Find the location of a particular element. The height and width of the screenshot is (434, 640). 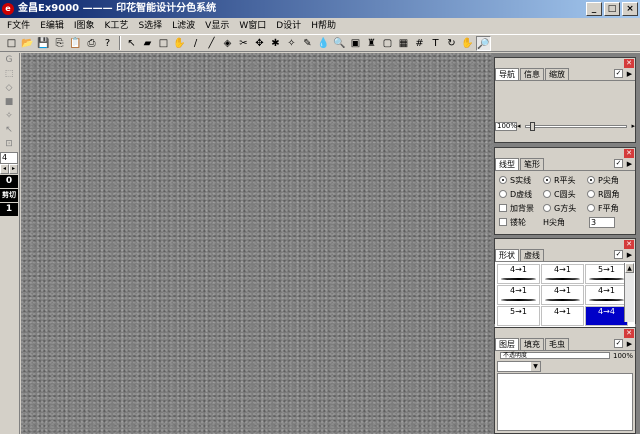

option-solid: S实线 is located at coordinates (521, 180).